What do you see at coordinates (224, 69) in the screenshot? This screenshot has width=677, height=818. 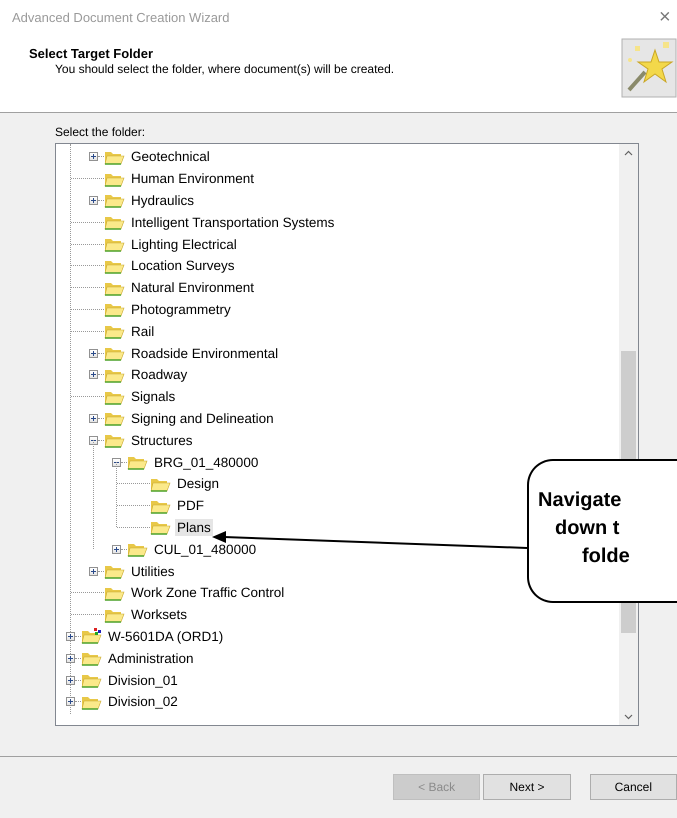 I see `page-subtitle: You should select the folder, where document(s) will be created.` at bounding box center [224, 69].